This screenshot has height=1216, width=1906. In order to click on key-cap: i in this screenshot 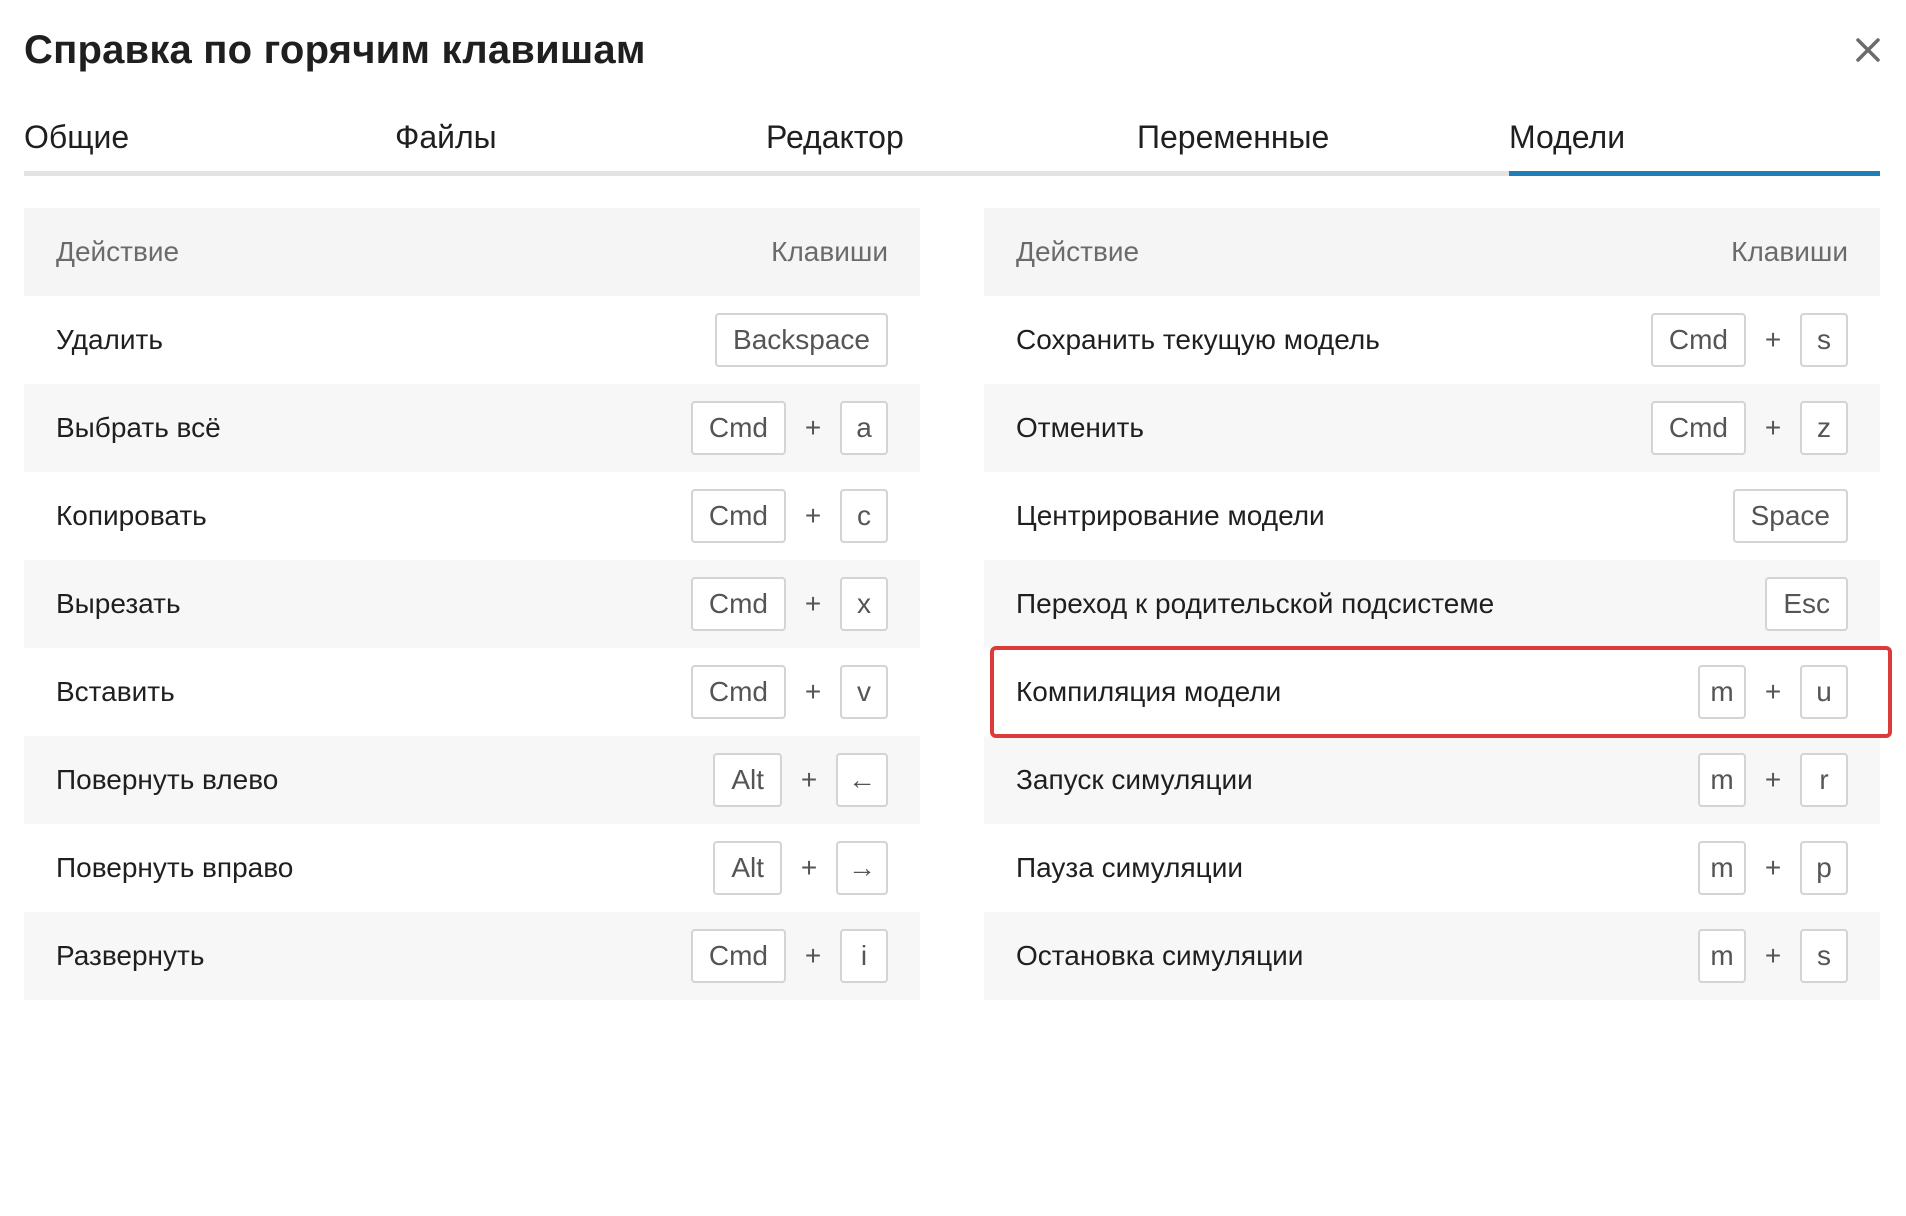, I will do `click(864, 956)`.